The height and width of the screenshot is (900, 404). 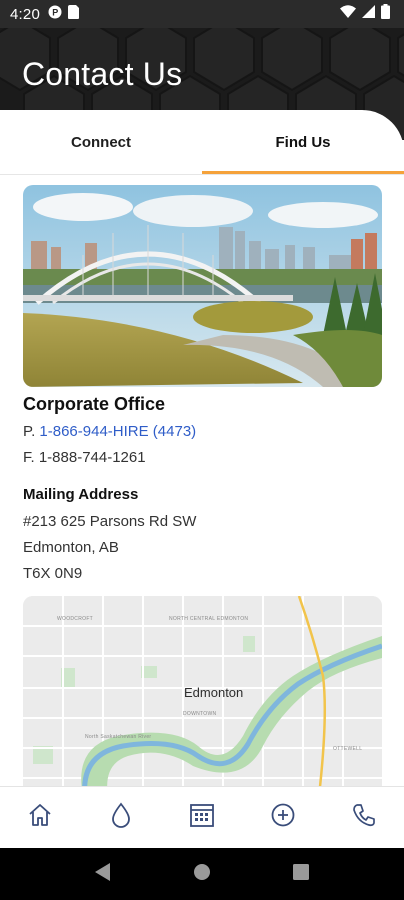 I want to click on phone-line: P. 1-866-944-HIRE (4473), so click(x=109, y=431).